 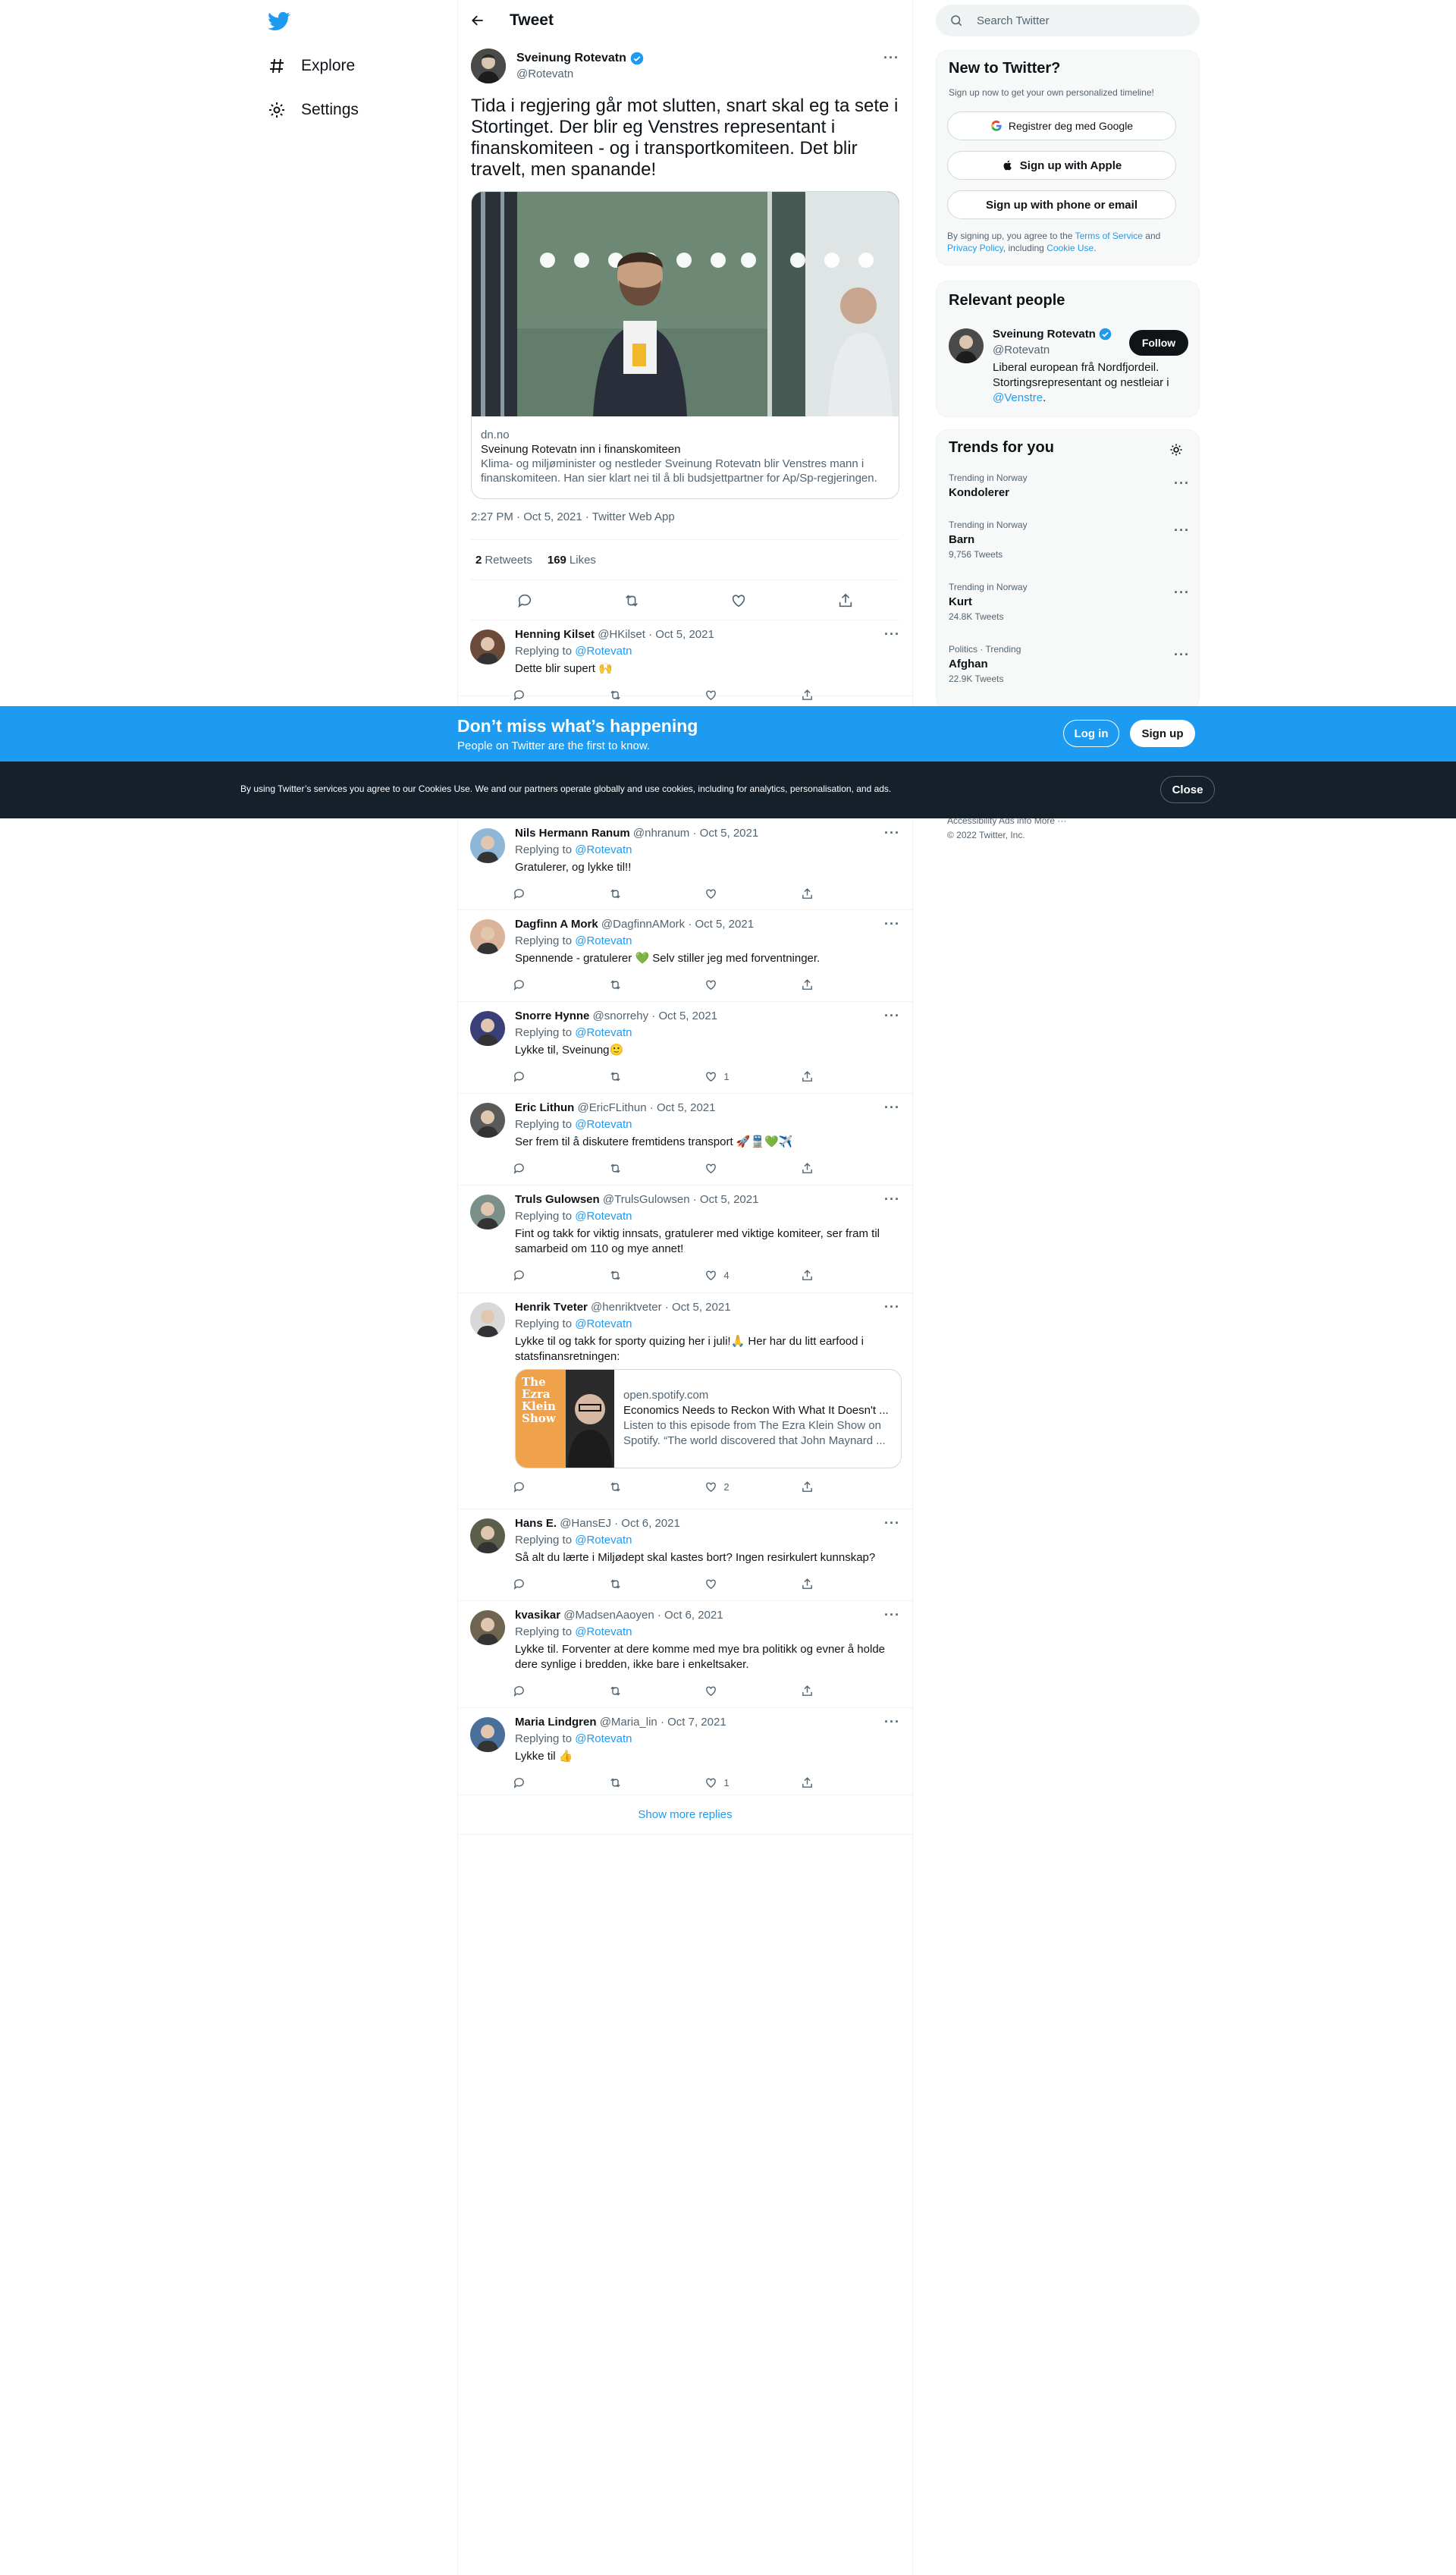 I want to click on show-more-replies-button: Show more replies, so click(x=685, y=1815).